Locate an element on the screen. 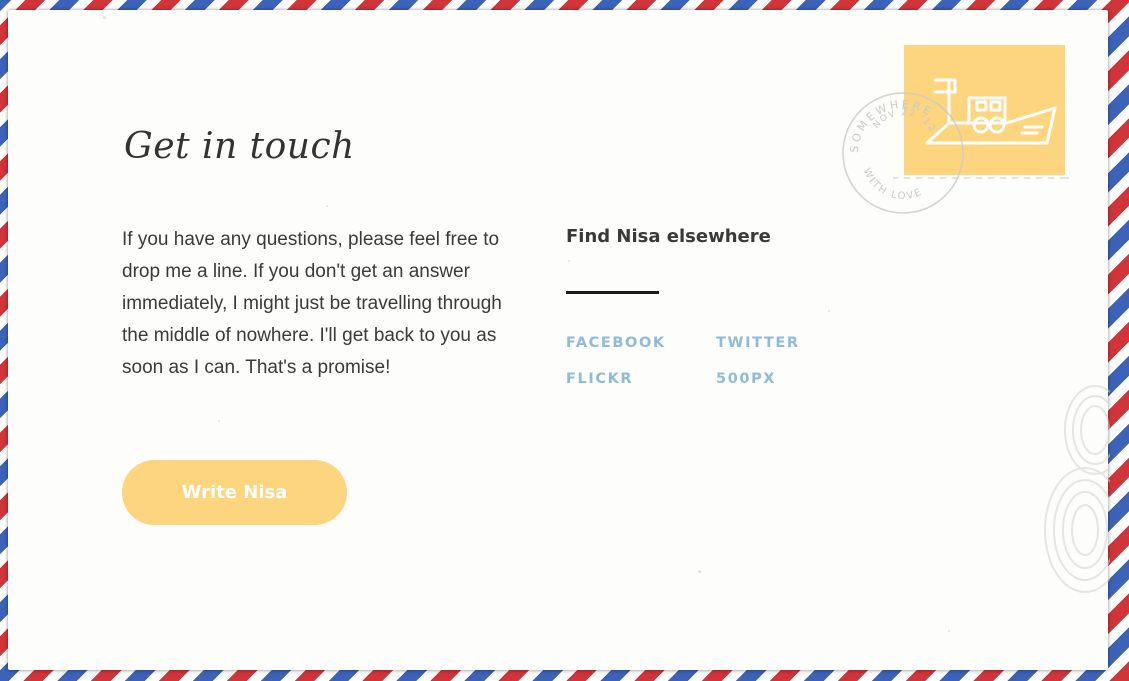  facebook-link: FACEBOOK is located at coordinates (641, 343).